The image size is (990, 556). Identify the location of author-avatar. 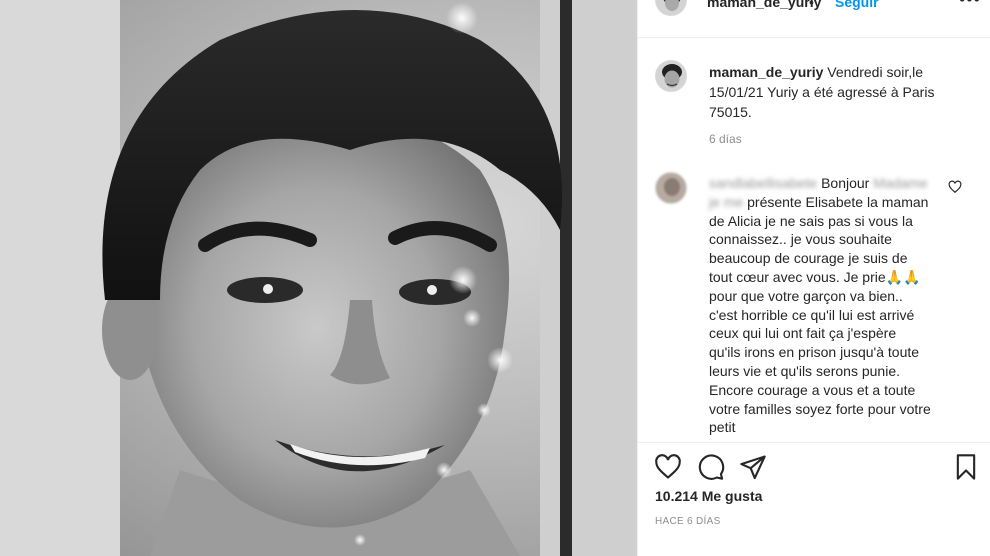
(671, 8).